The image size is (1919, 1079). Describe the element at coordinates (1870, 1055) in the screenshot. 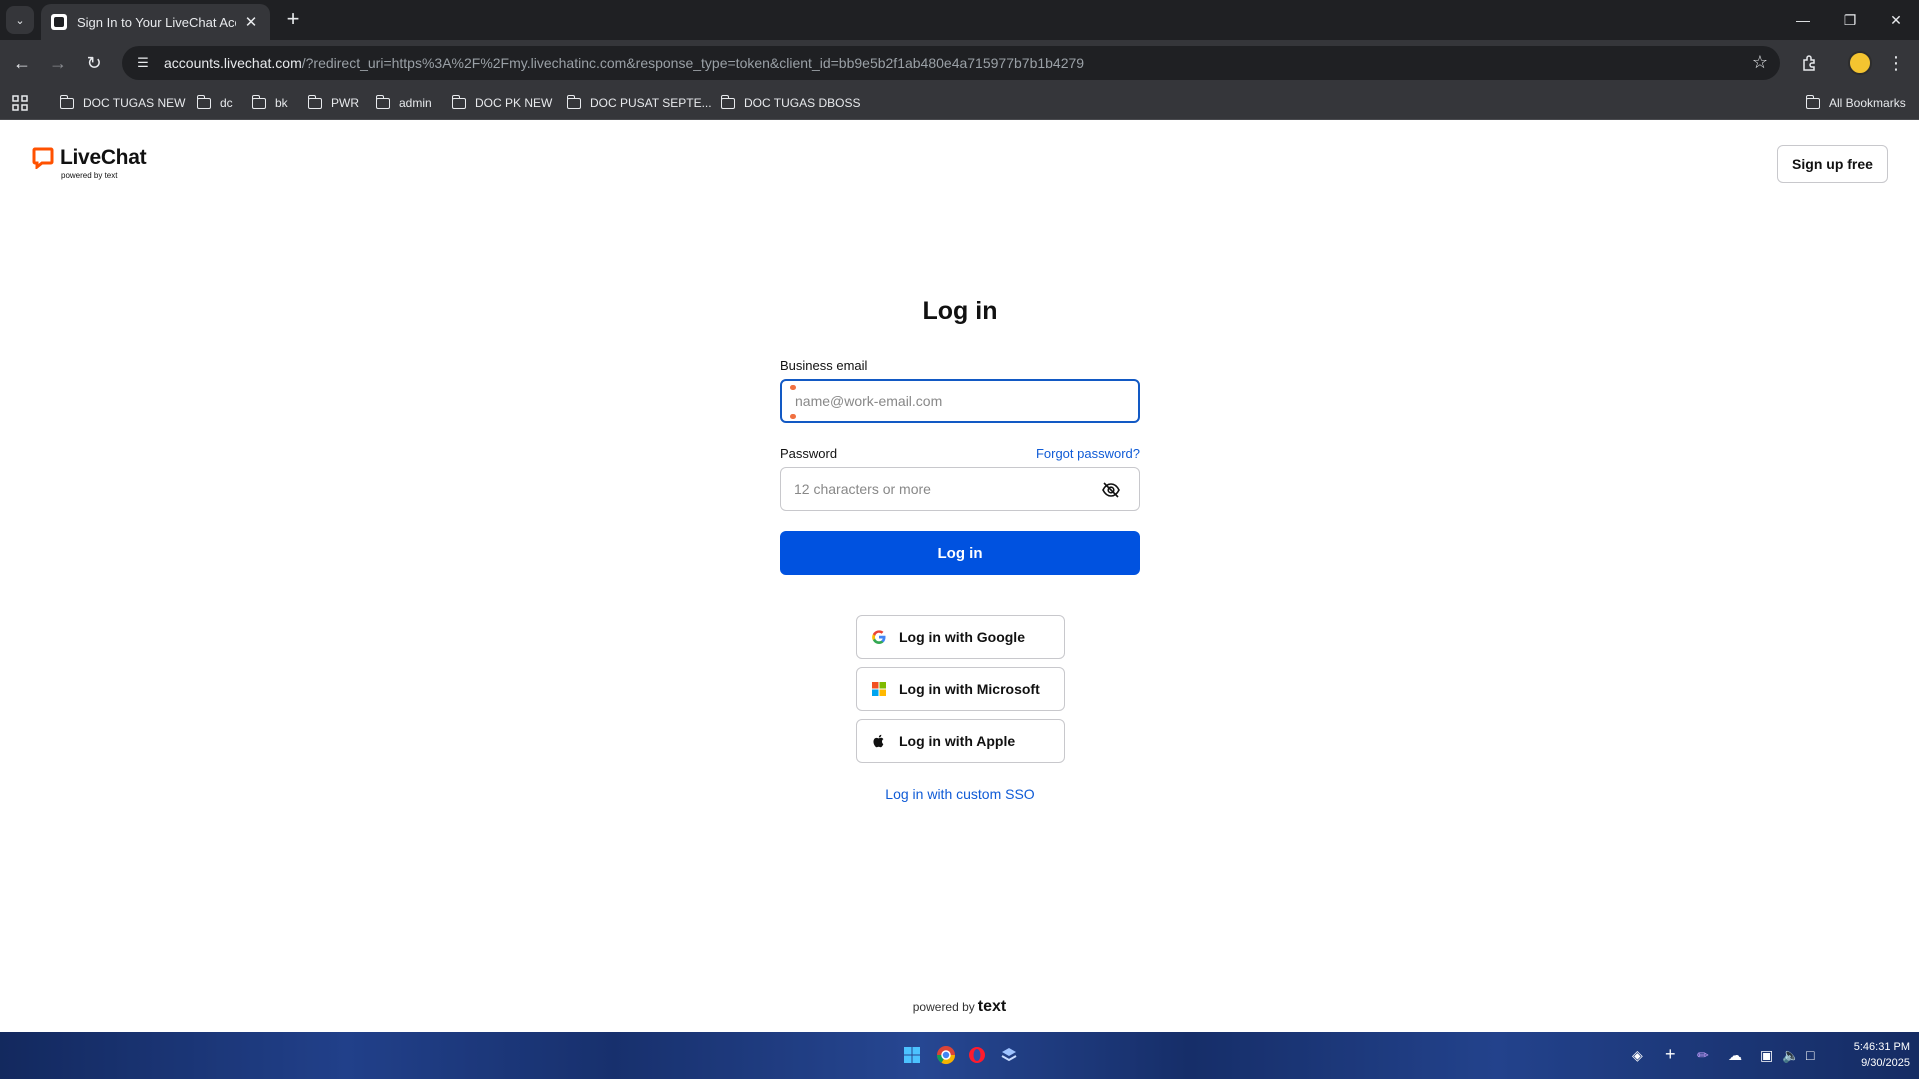

I see `taskbar-clock: 5:46:31 PM 9/30/2025` at that location.